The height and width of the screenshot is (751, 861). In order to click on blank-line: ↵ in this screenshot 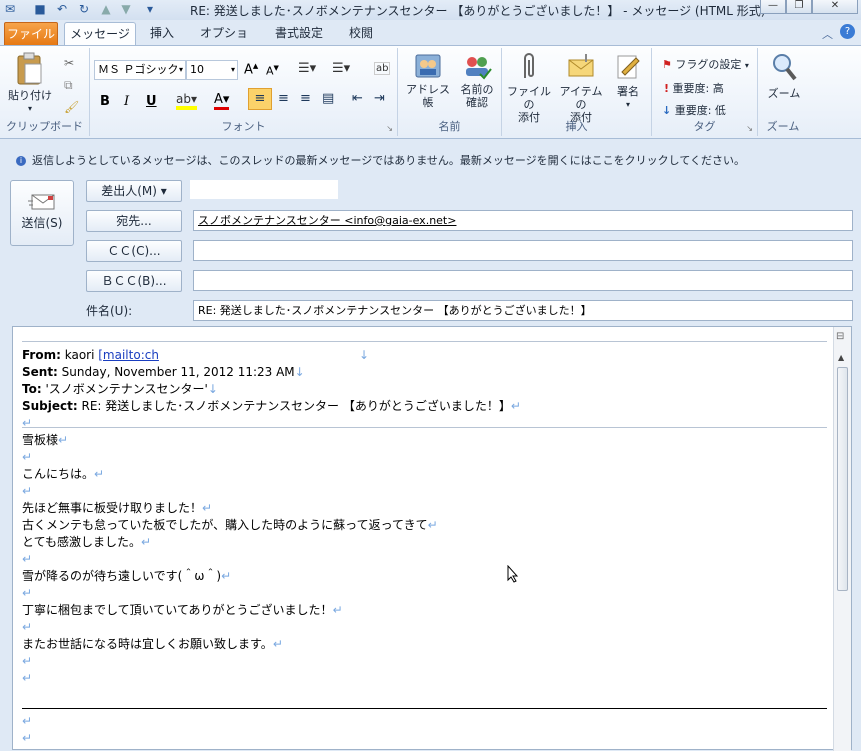, I will do `click(424, 423)`.